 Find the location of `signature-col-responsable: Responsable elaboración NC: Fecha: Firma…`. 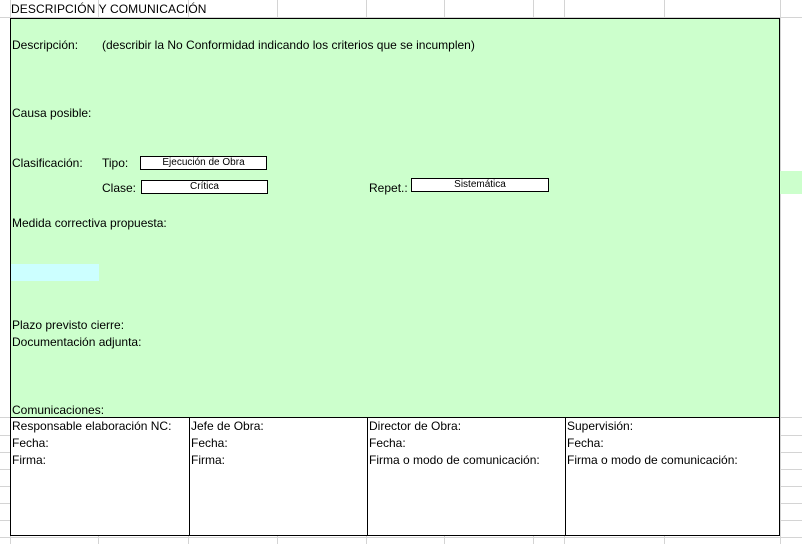

signature-col-responsable: Responsable elaboración NC: Fecha: Firma… is located at coordinates (100, 476).